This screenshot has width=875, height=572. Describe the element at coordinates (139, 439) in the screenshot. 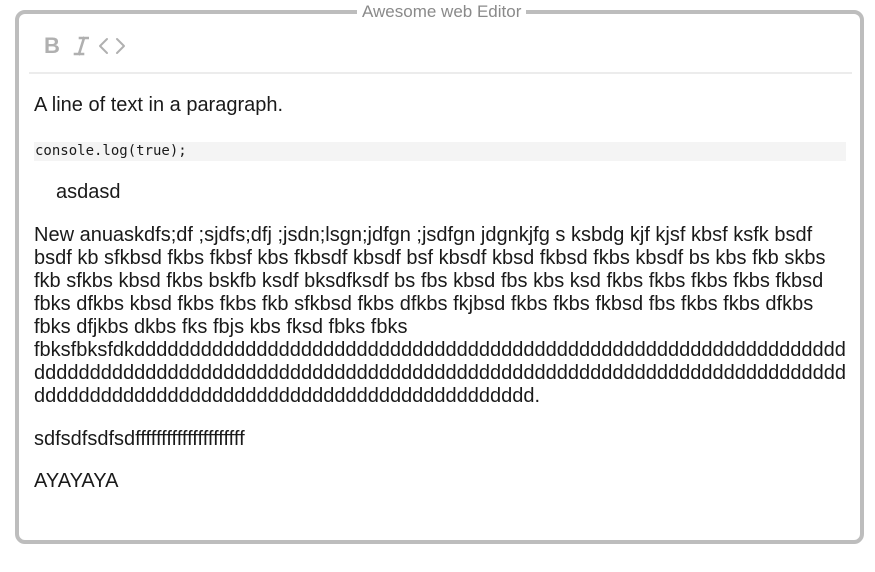

I see `paragraph: sdfsdfsdfsdfffffffffffffffffffff` at that location.